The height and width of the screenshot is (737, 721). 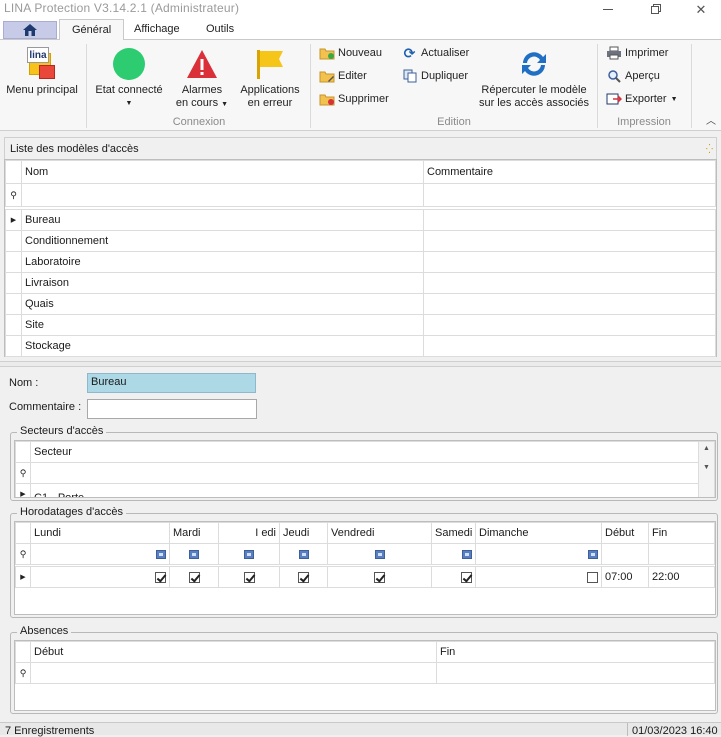 What do you see at coordinates (194, 533) in the screenshot?
I see `column-mardi: Mardi` at bounding box center [194, 533].